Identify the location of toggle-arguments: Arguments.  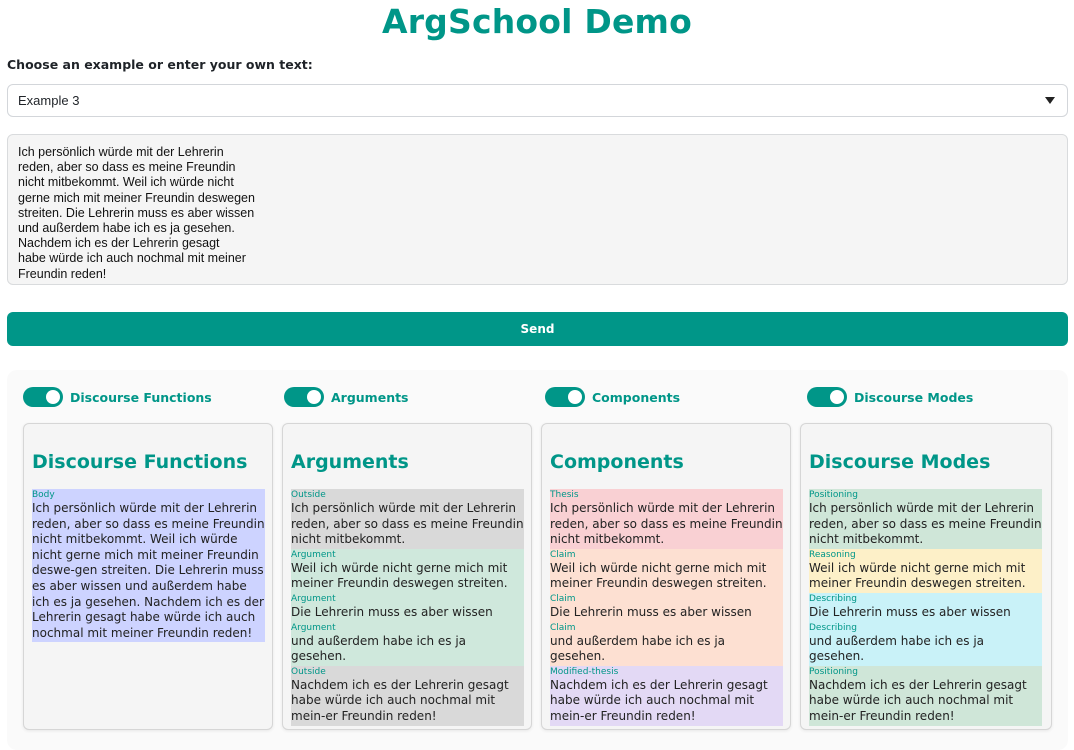
(346, 397).